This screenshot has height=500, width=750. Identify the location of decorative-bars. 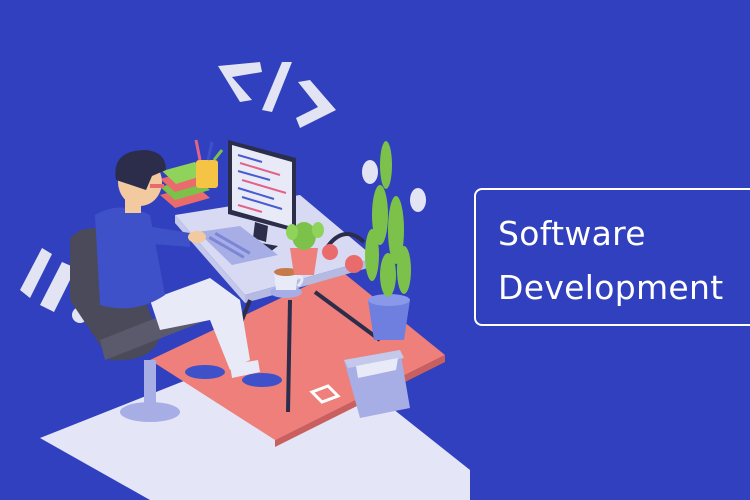
(48, 280).